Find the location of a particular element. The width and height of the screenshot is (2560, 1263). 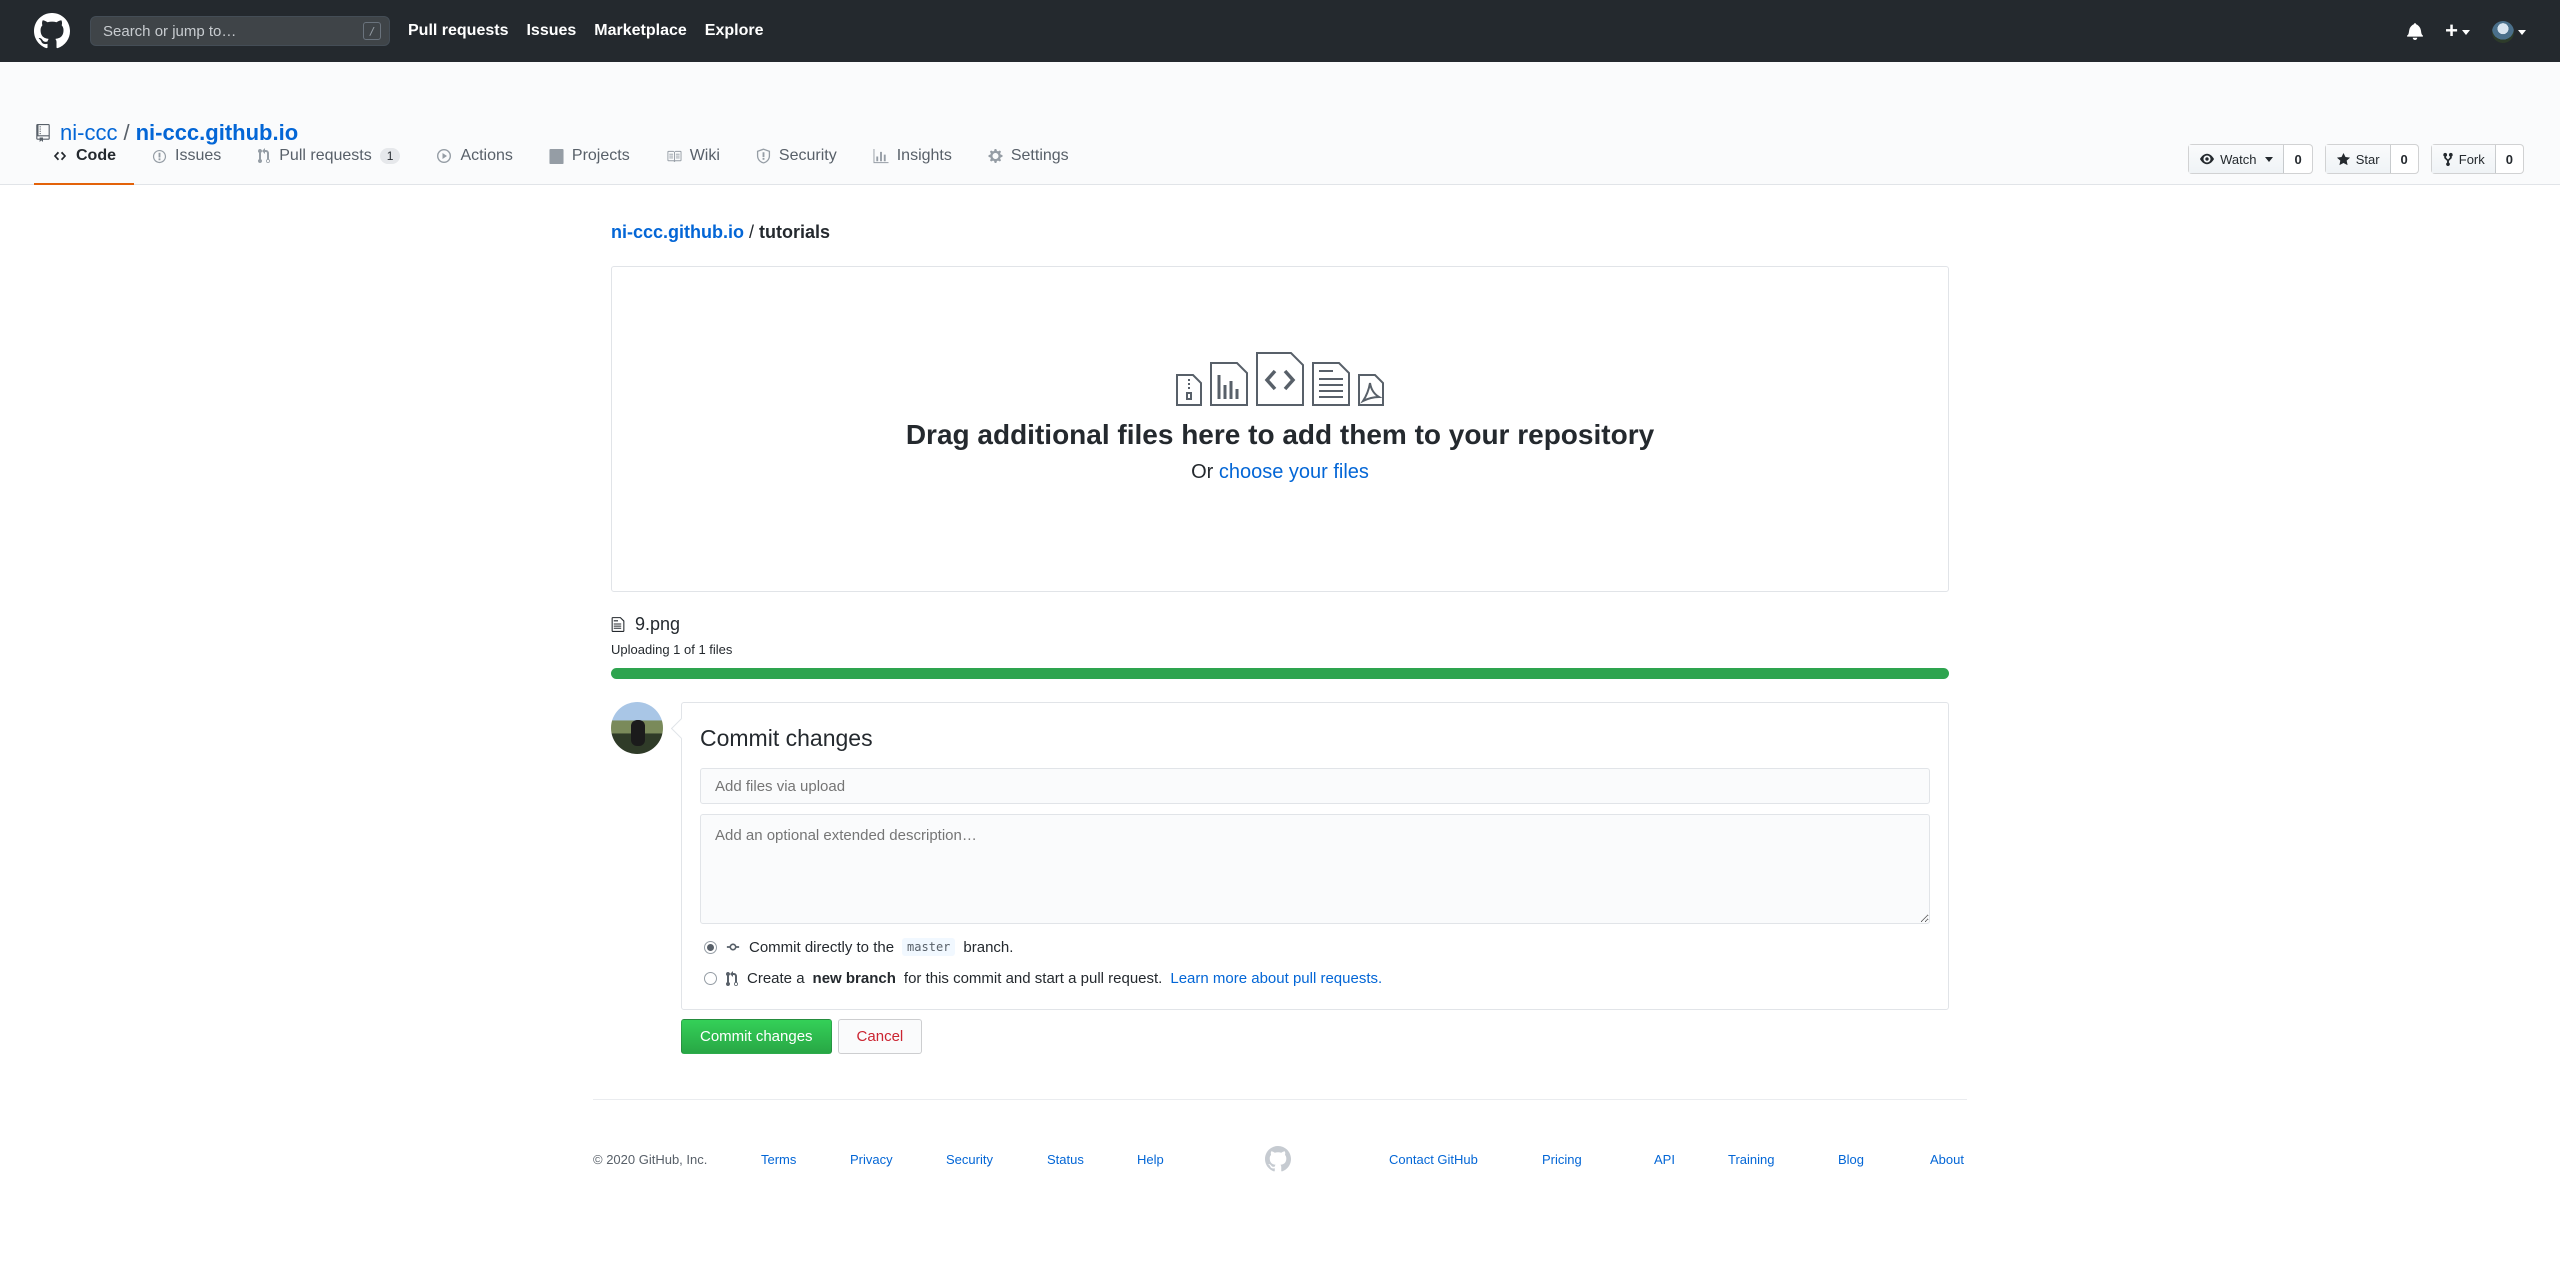

footer-link-help: Help is located at coordinates (1201, 1159).